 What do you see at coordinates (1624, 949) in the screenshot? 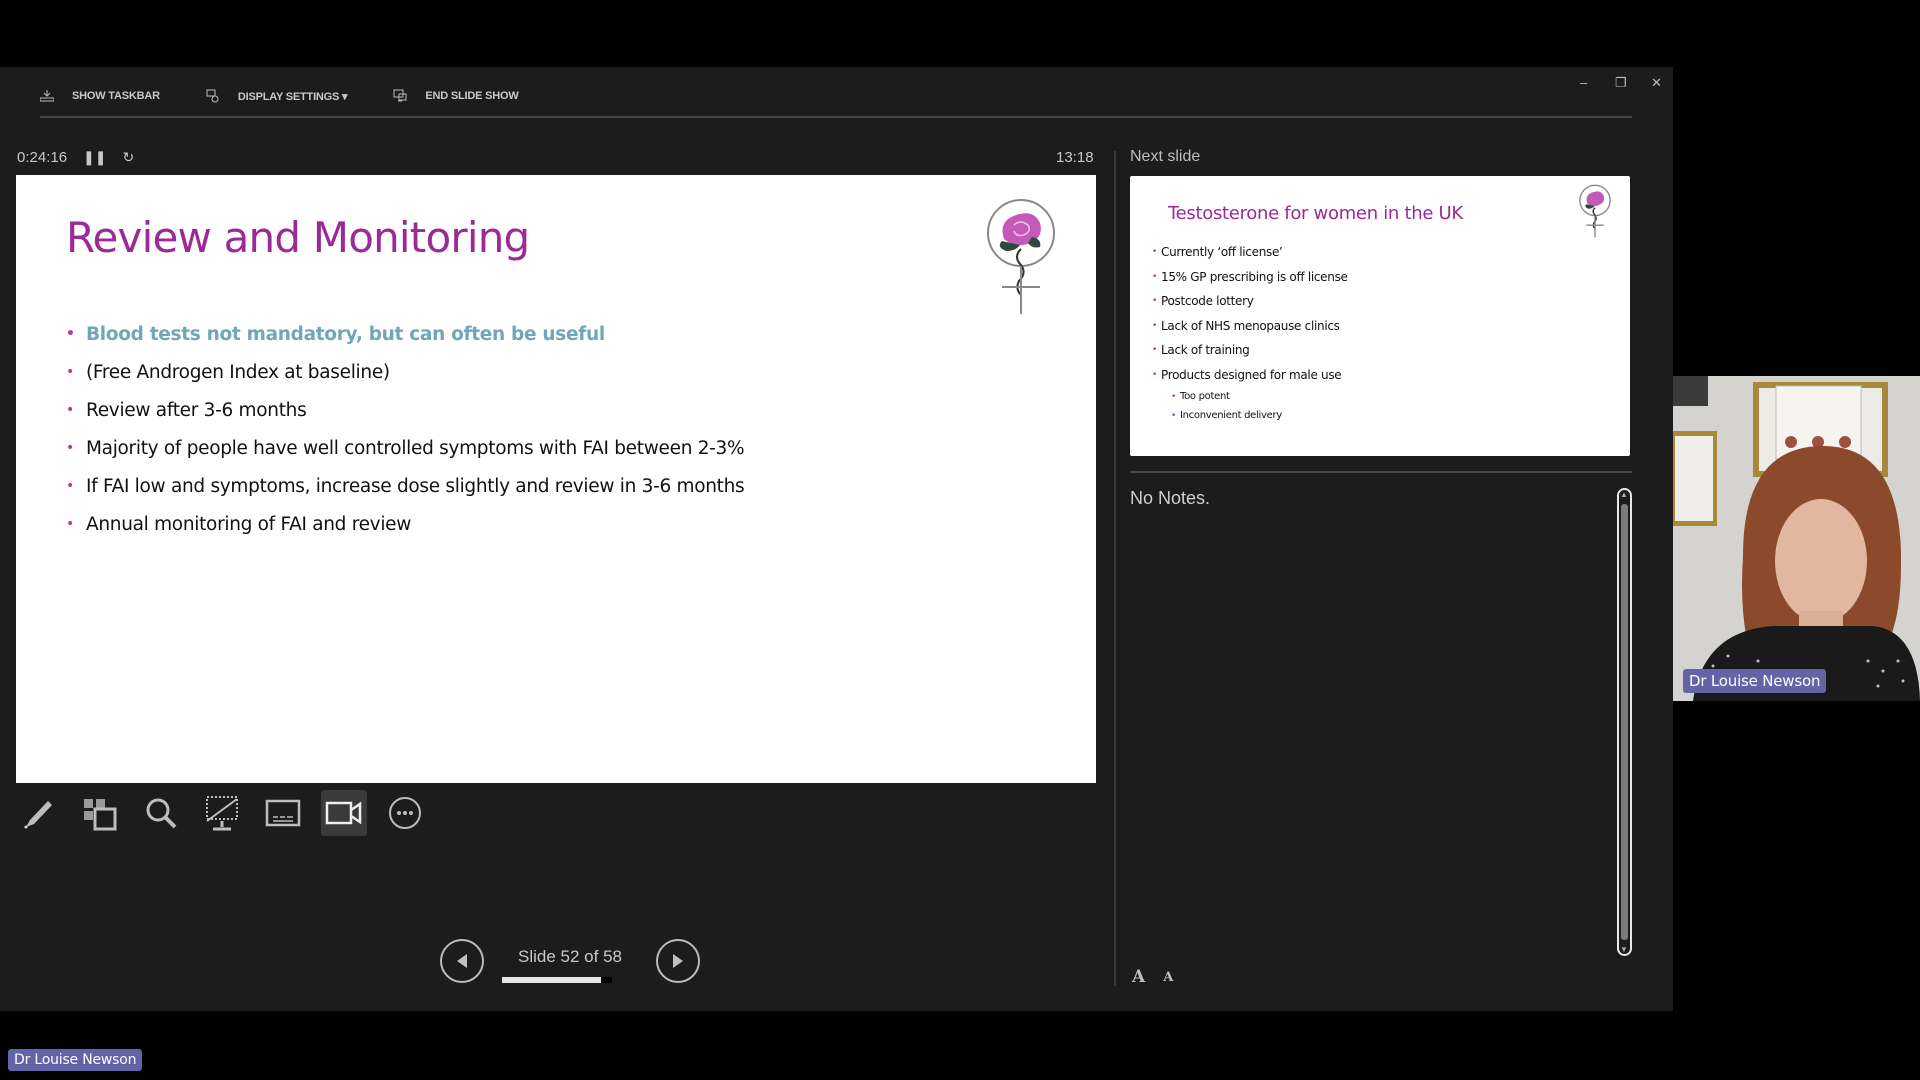
I see `scroll-down-icon: ▼` at bounding box center [1624, 949].